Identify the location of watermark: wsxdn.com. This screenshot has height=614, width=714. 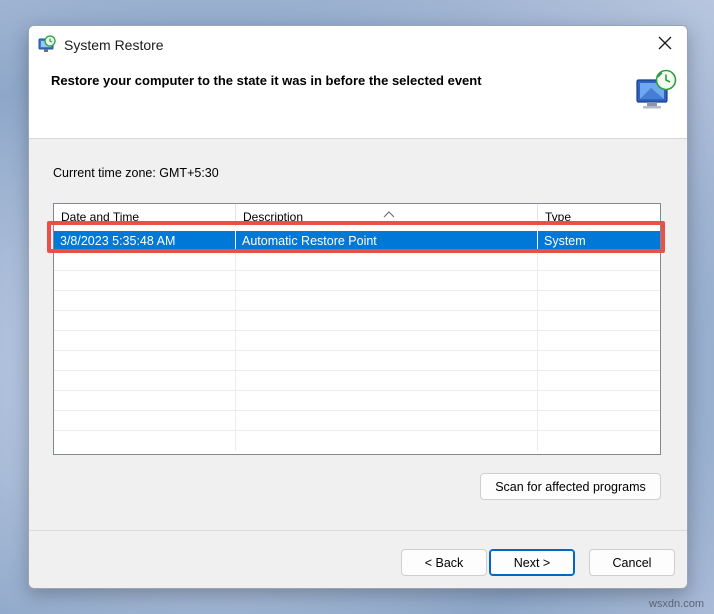
(676, 604).